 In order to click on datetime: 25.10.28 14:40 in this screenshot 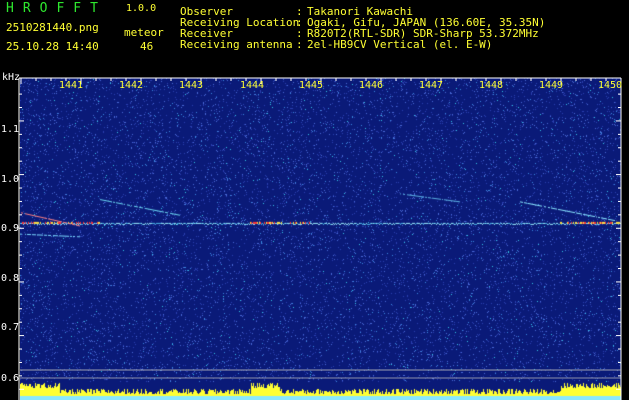, I will do `click(52, 46)`.